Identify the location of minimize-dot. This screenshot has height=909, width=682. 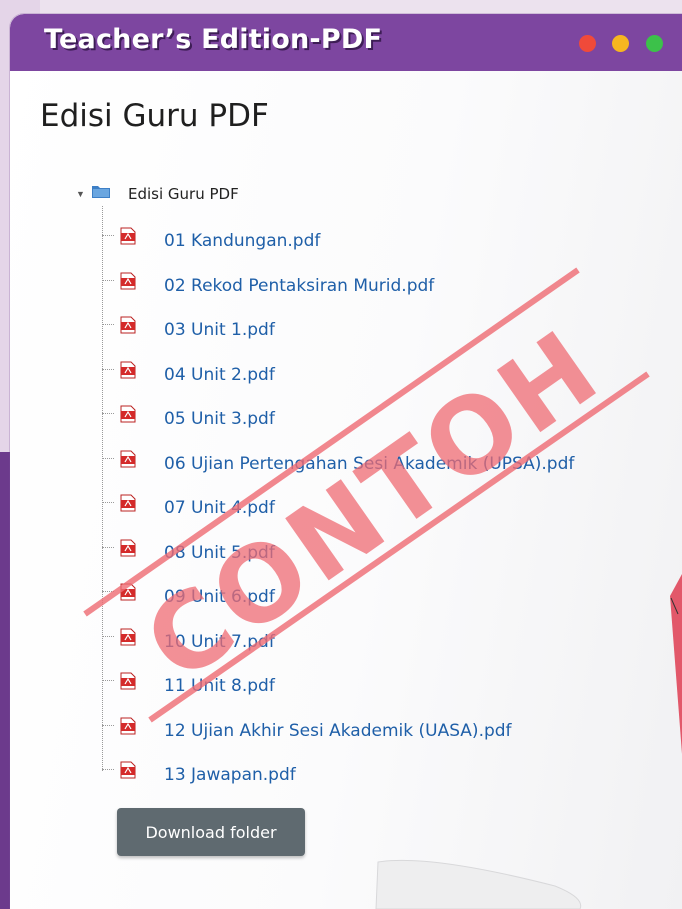
(620, 43).